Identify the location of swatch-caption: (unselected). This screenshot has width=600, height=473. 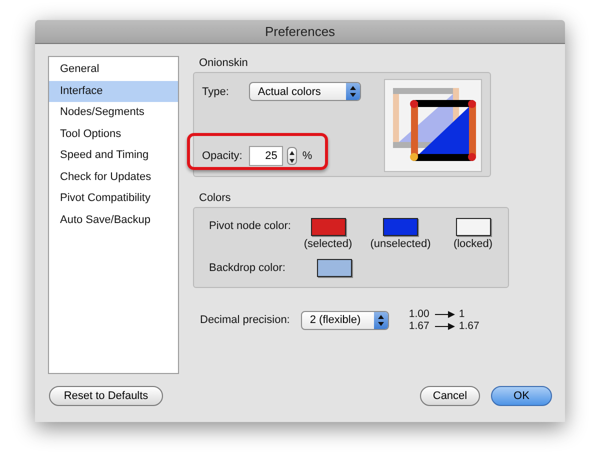
(400, 244).